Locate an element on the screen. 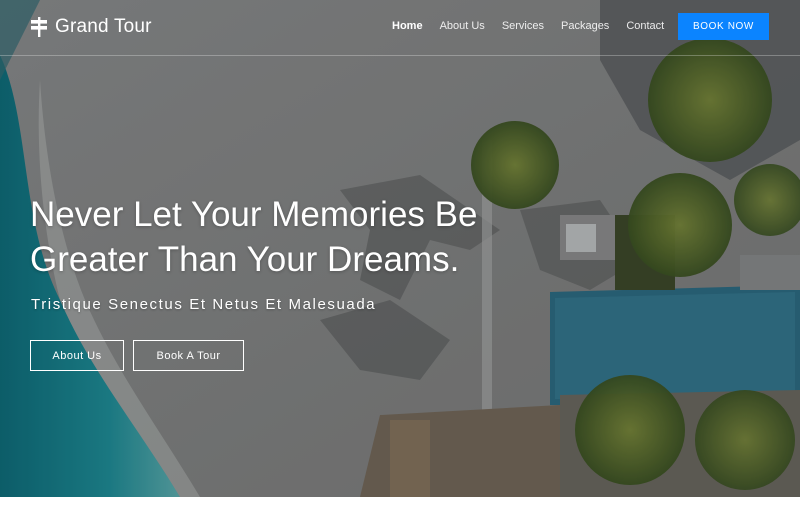  nav-link-contact: Contact is located at coordinates (645, 27).